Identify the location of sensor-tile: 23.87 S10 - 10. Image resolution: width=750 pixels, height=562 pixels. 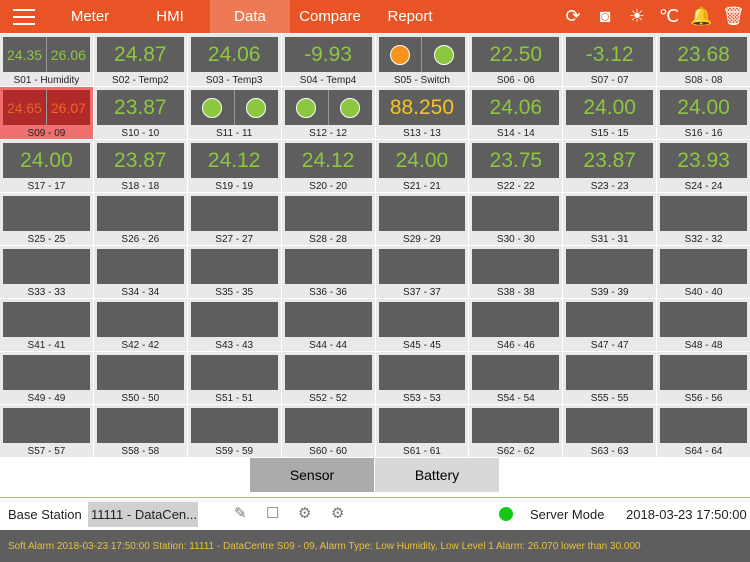
(140, 113).